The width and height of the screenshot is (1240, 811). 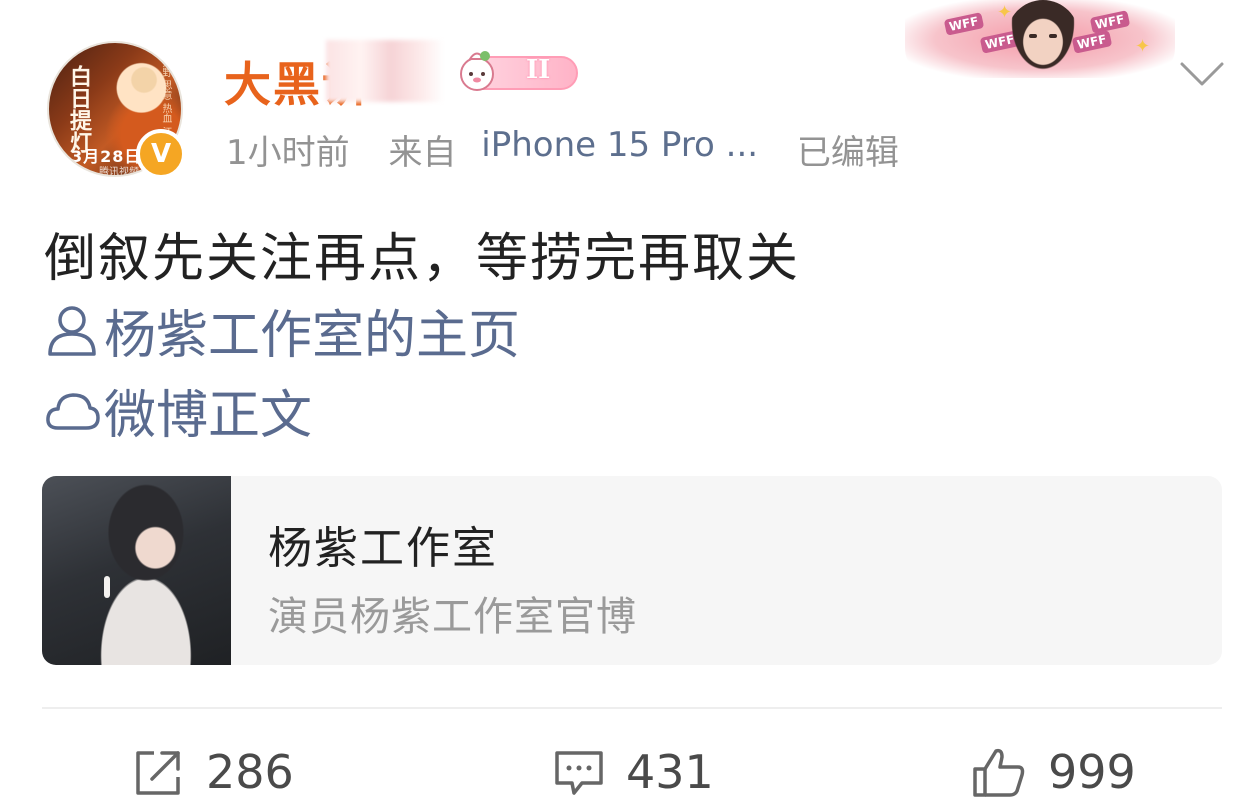 What do you see at coordinates (79, 109) in the screenshot?
I see `avatar-poster-title: 白日提灯` at bounding box center [79, 109].